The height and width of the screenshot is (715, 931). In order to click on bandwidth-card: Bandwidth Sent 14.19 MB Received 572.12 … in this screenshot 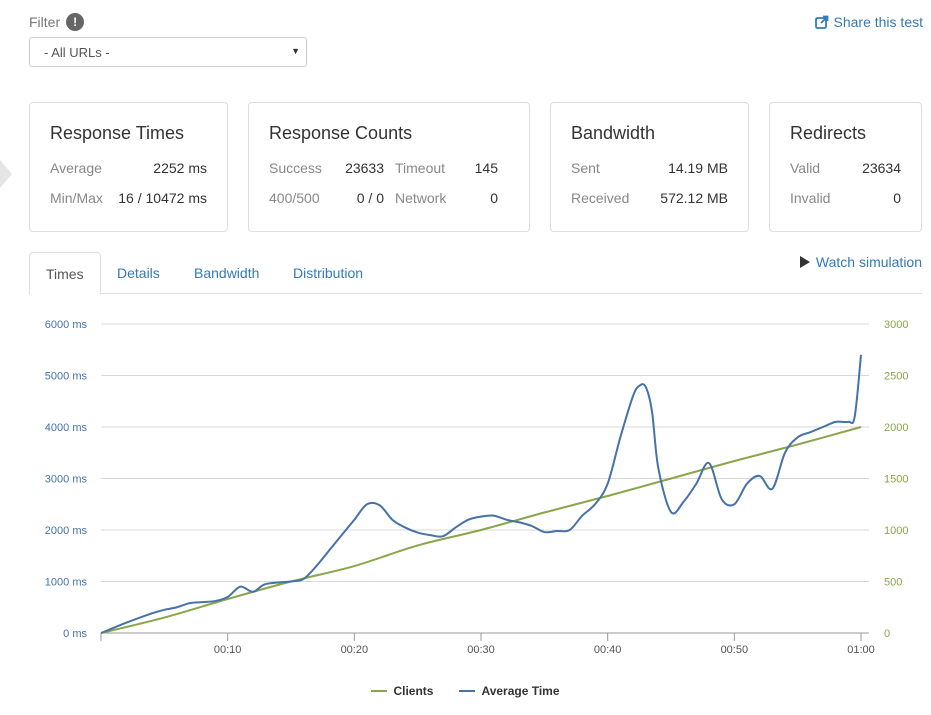, I will do `click(649, 167)`.